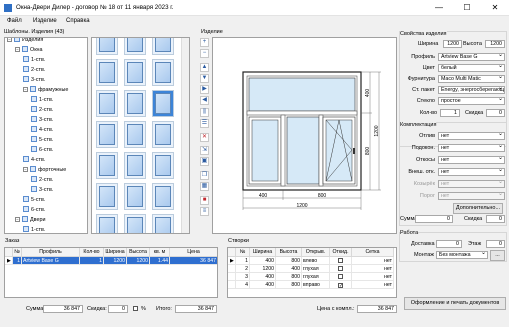  What do you see at coordinates (495, 244) in the screenshot?
I see `floor-input: 0` at bounding box center [495, 244].